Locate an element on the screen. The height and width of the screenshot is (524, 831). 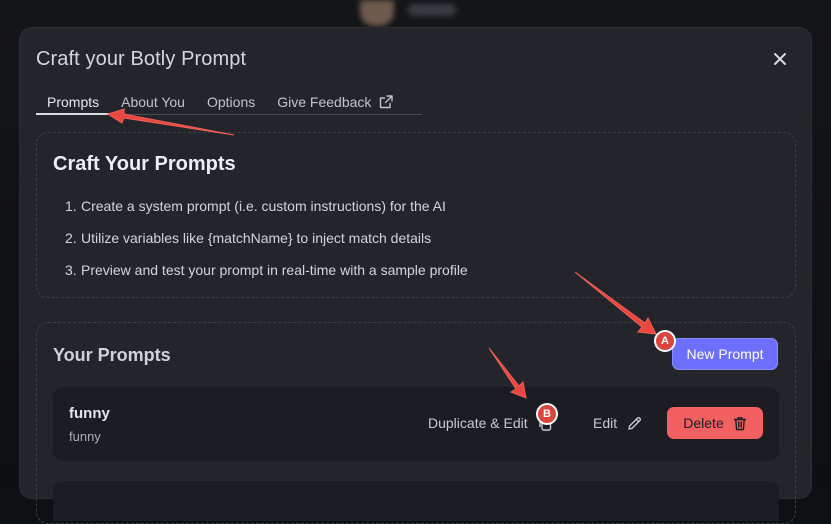
tab-label: Give Feedback is located at coordinates (324, 102).